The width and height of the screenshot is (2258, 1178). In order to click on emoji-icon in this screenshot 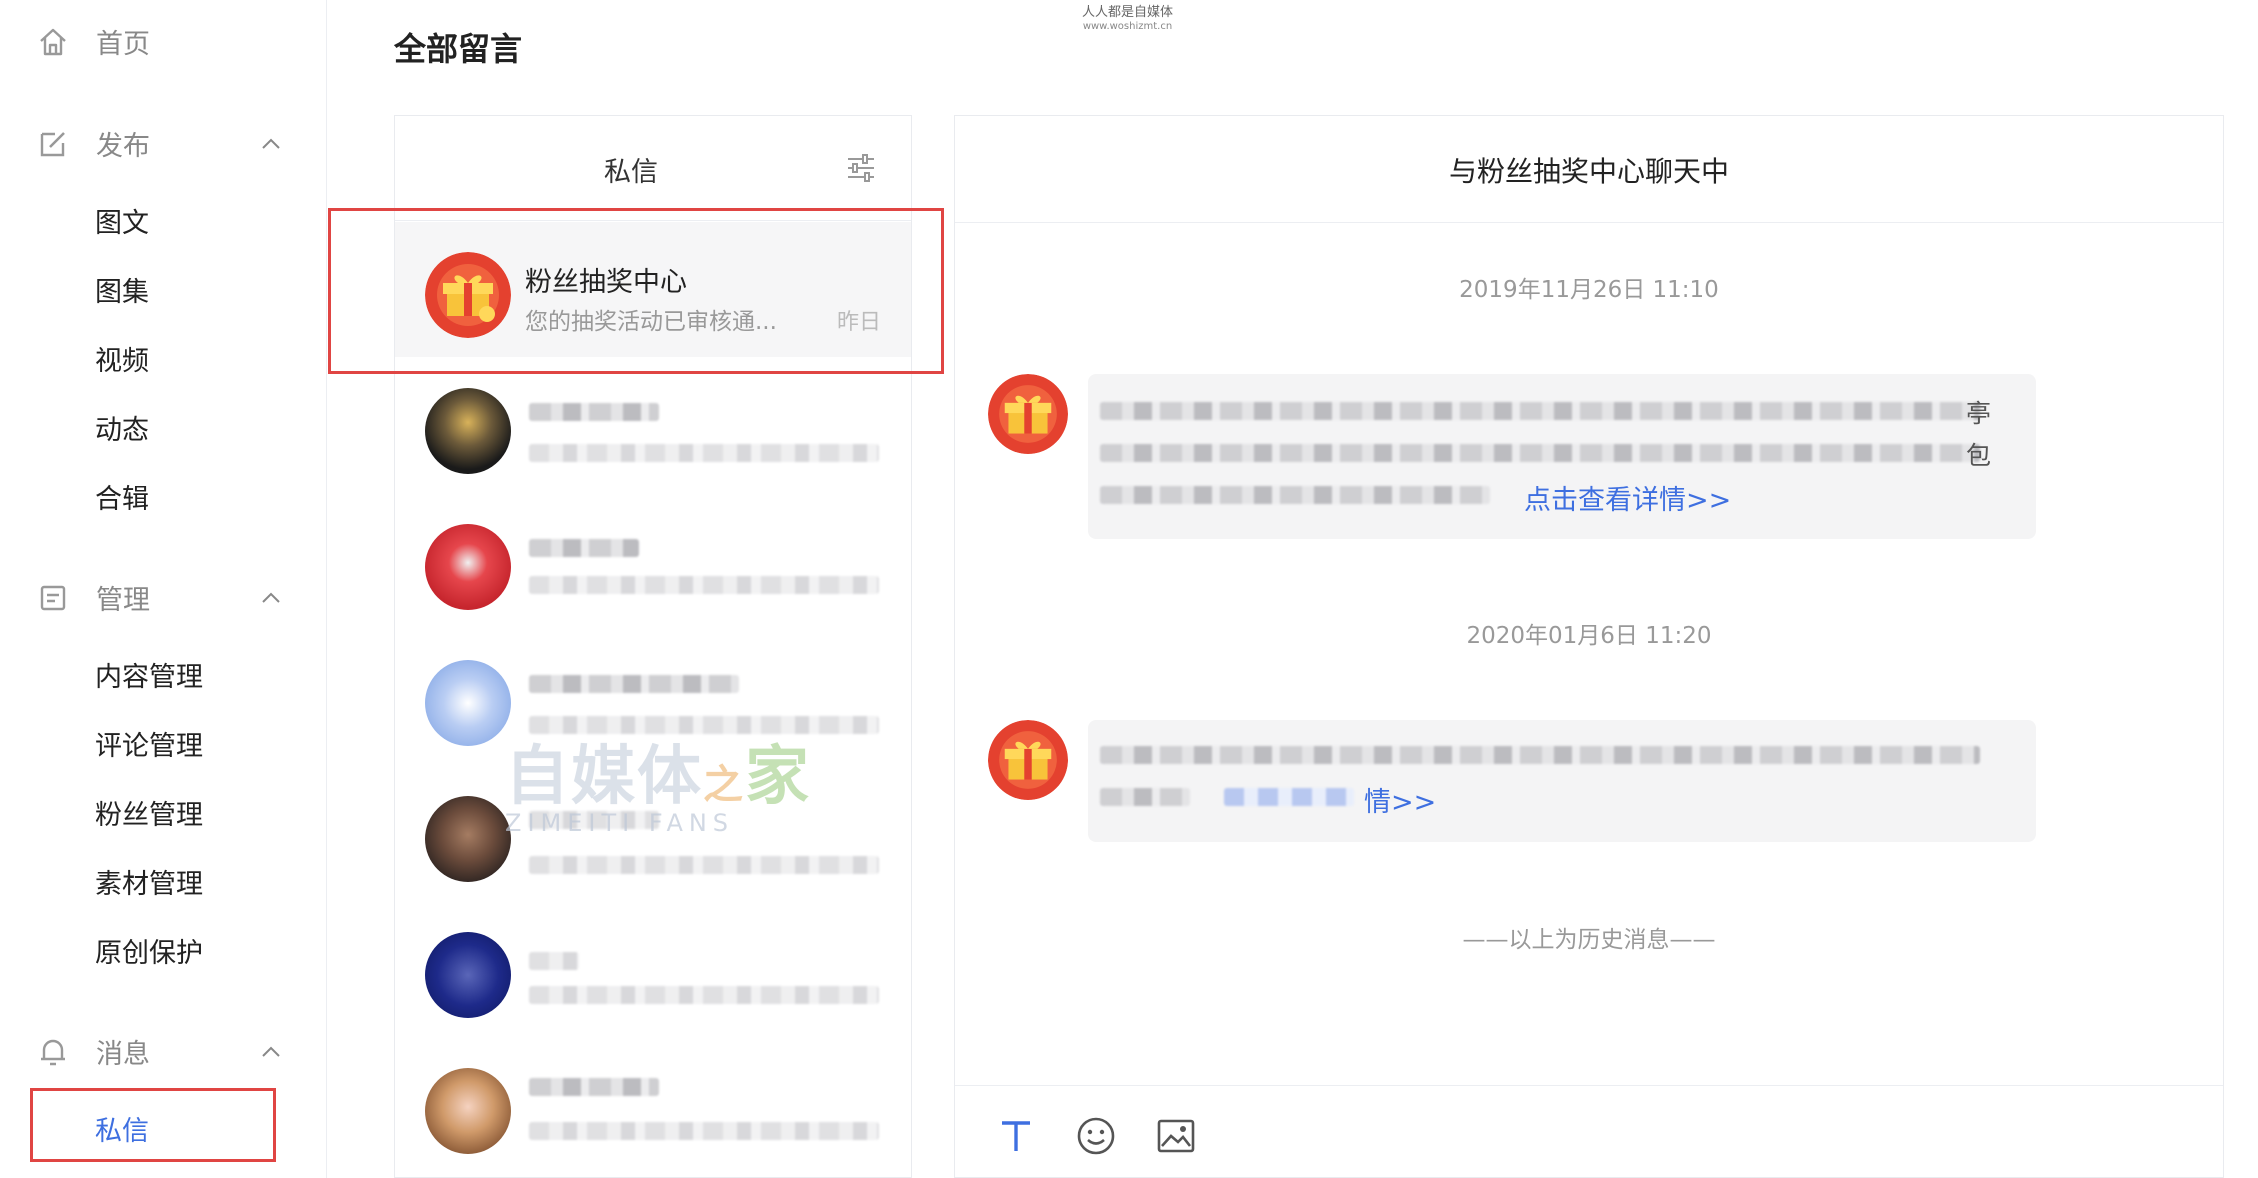, I will do `click(1096, 1136)`.